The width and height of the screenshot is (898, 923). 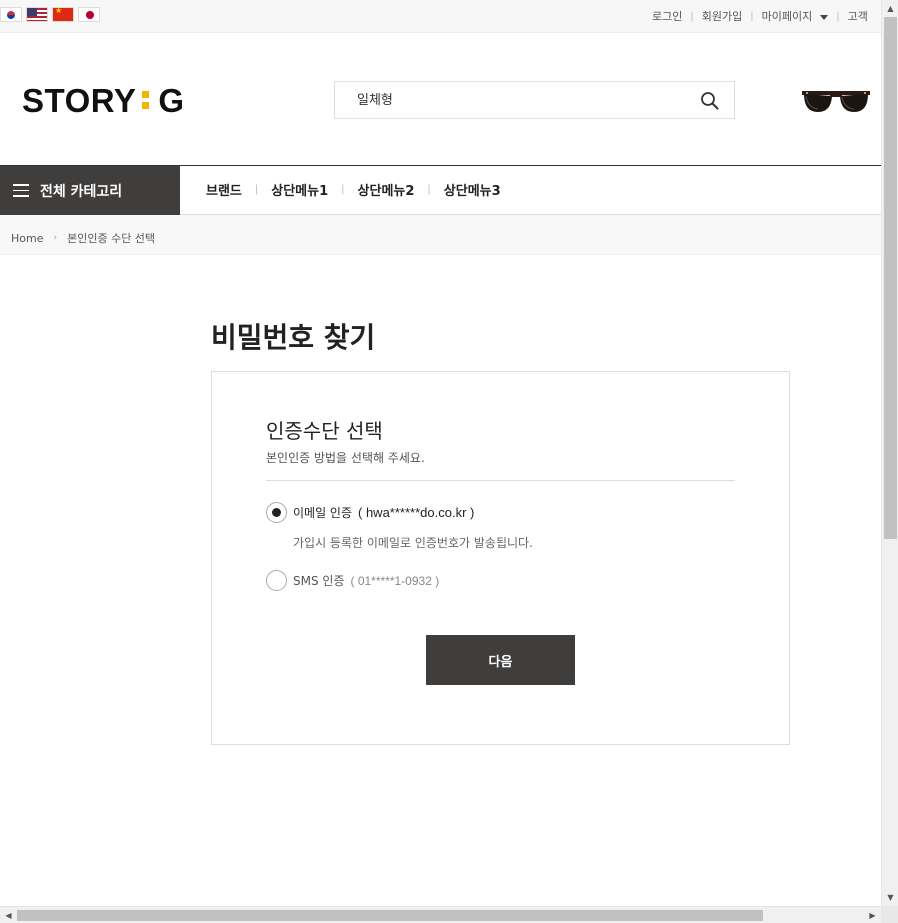 I want to click on email-radio, so click(x=276, y=512).